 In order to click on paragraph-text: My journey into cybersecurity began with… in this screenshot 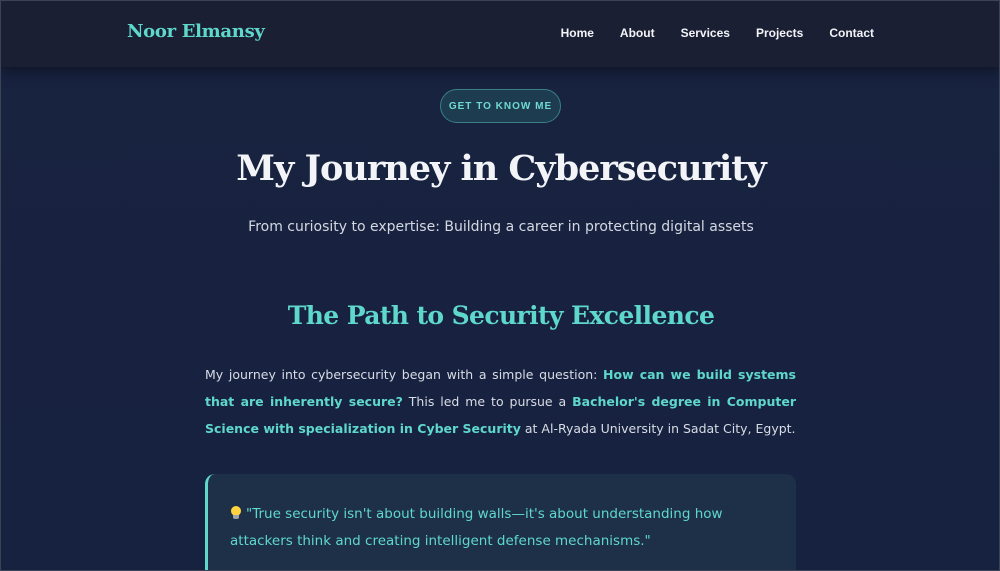, I will do `click(404, 374)`.